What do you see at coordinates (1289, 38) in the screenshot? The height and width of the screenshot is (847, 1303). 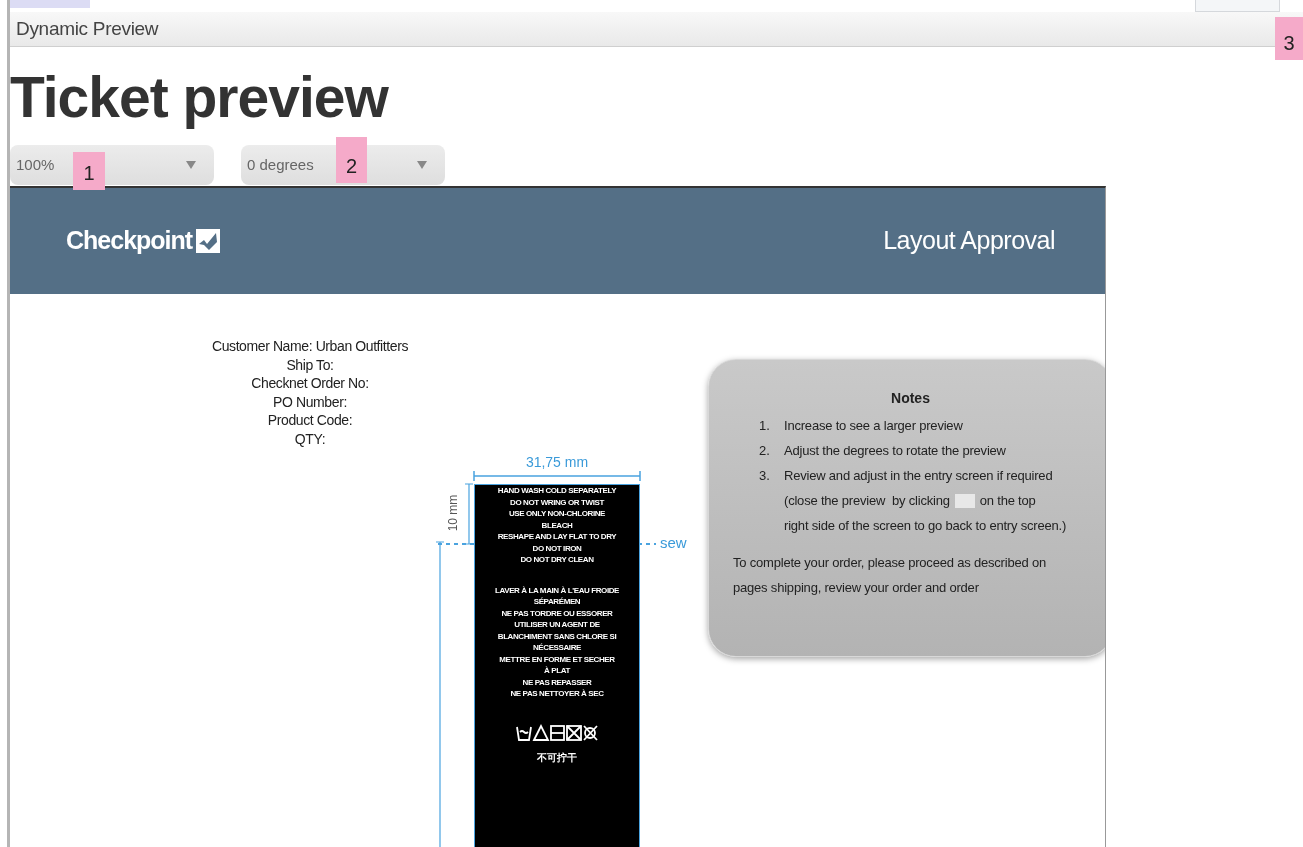 I see `number-callout-tooltip: 3` at bounding box center [1289, 38].